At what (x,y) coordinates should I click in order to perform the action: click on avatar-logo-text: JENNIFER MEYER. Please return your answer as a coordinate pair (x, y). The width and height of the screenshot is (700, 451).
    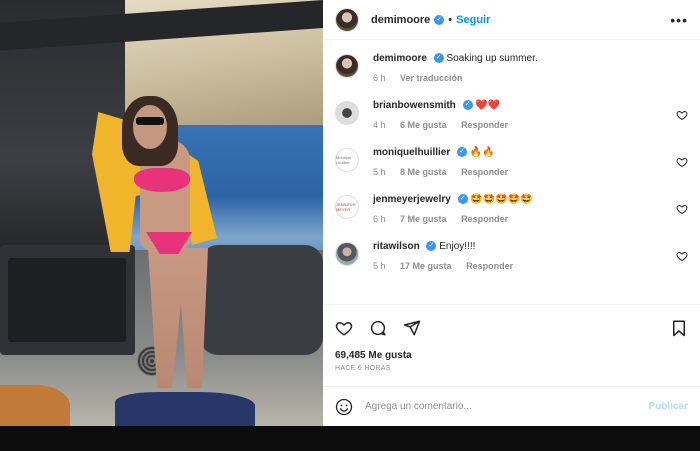
    Looking at the image, I should click on (346, 207).